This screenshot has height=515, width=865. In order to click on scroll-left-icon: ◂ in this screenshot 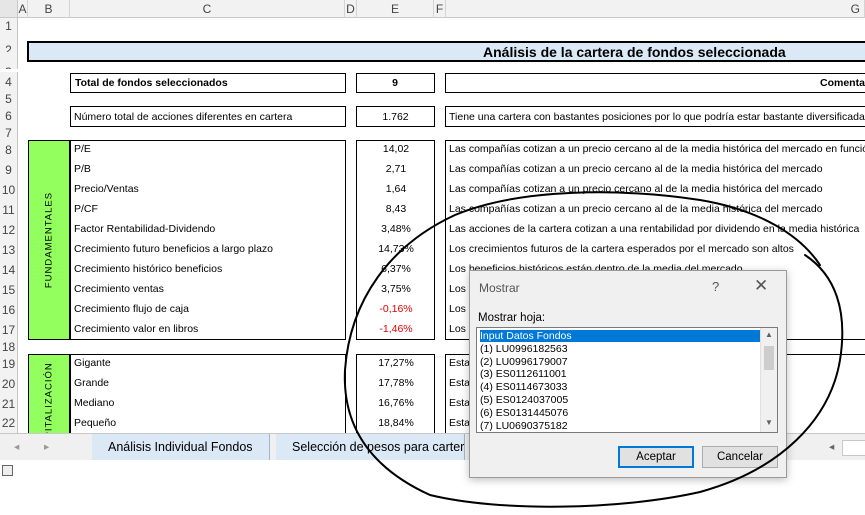, I will do `click(831, 447)`.